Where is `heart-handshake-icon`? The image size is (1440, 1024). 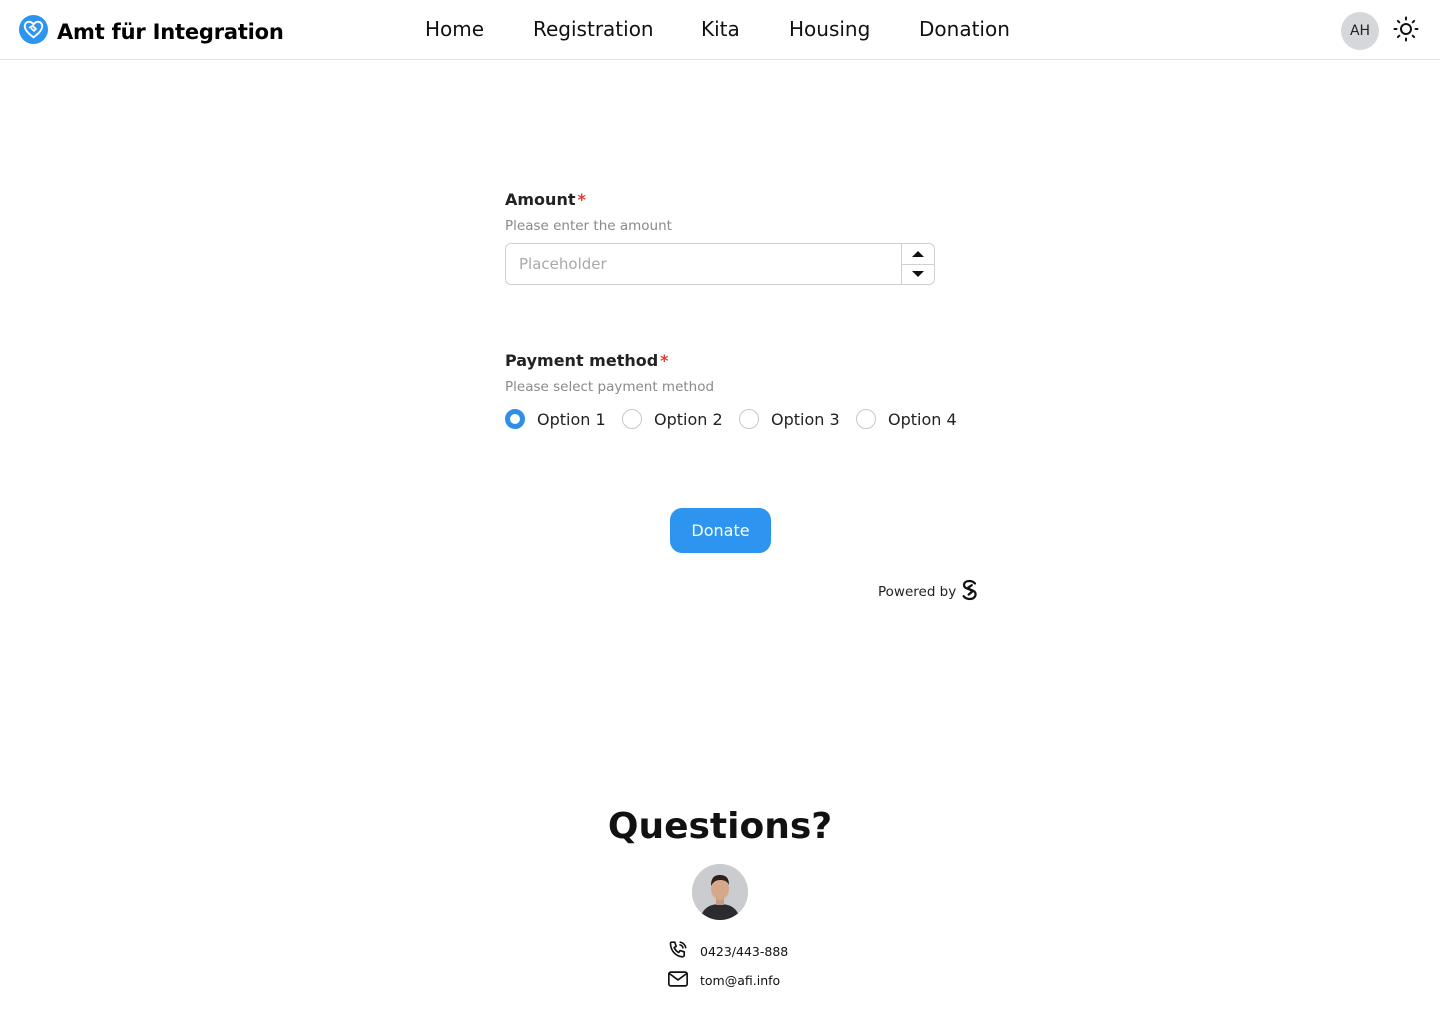 heart-handshake-icon is located at coordinates (33, 31).